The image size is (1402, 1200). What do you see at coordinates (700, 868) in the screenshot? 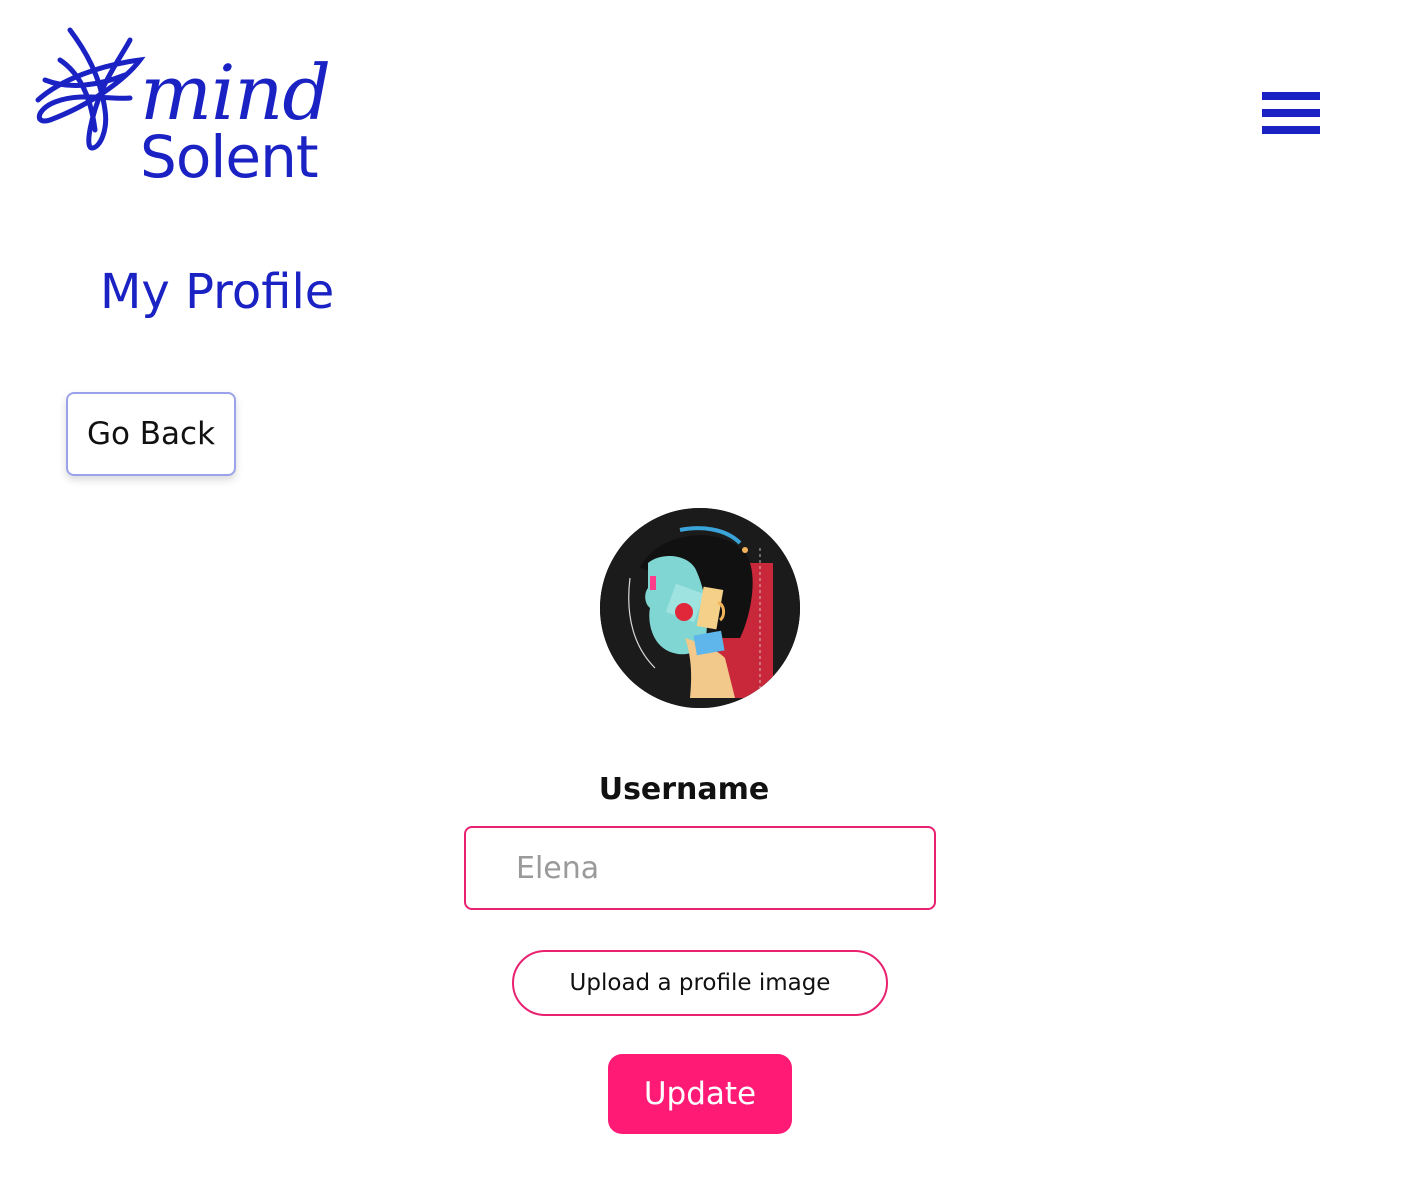
I see `username-input` at bounding box center [700, 868].